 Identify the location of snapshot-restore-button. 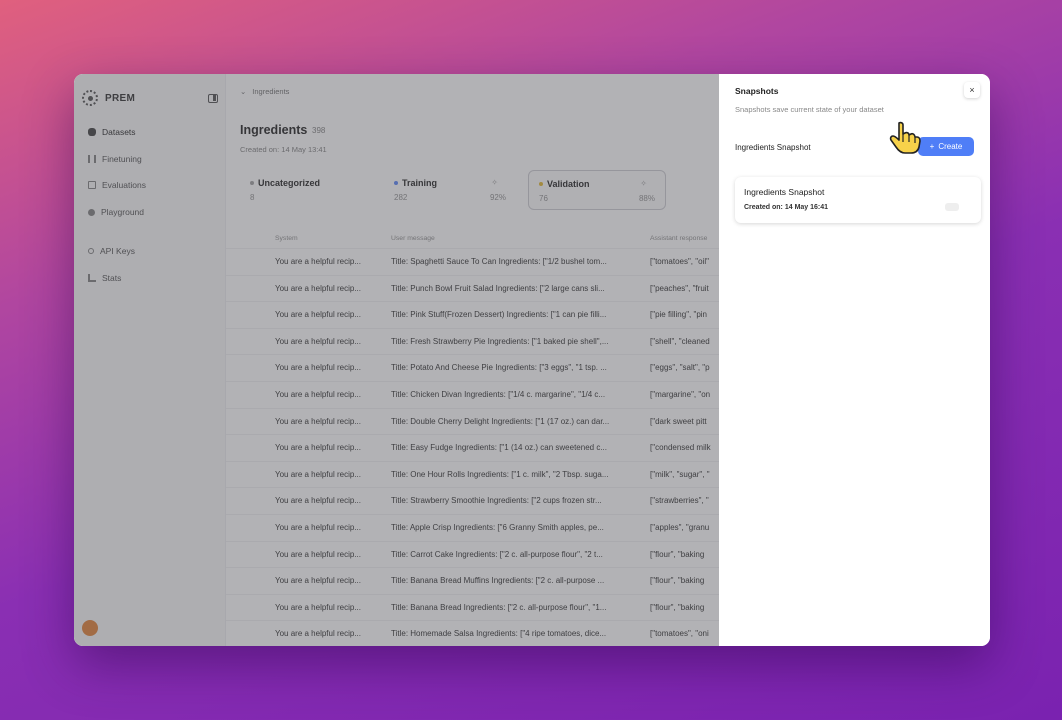
(952, 207).